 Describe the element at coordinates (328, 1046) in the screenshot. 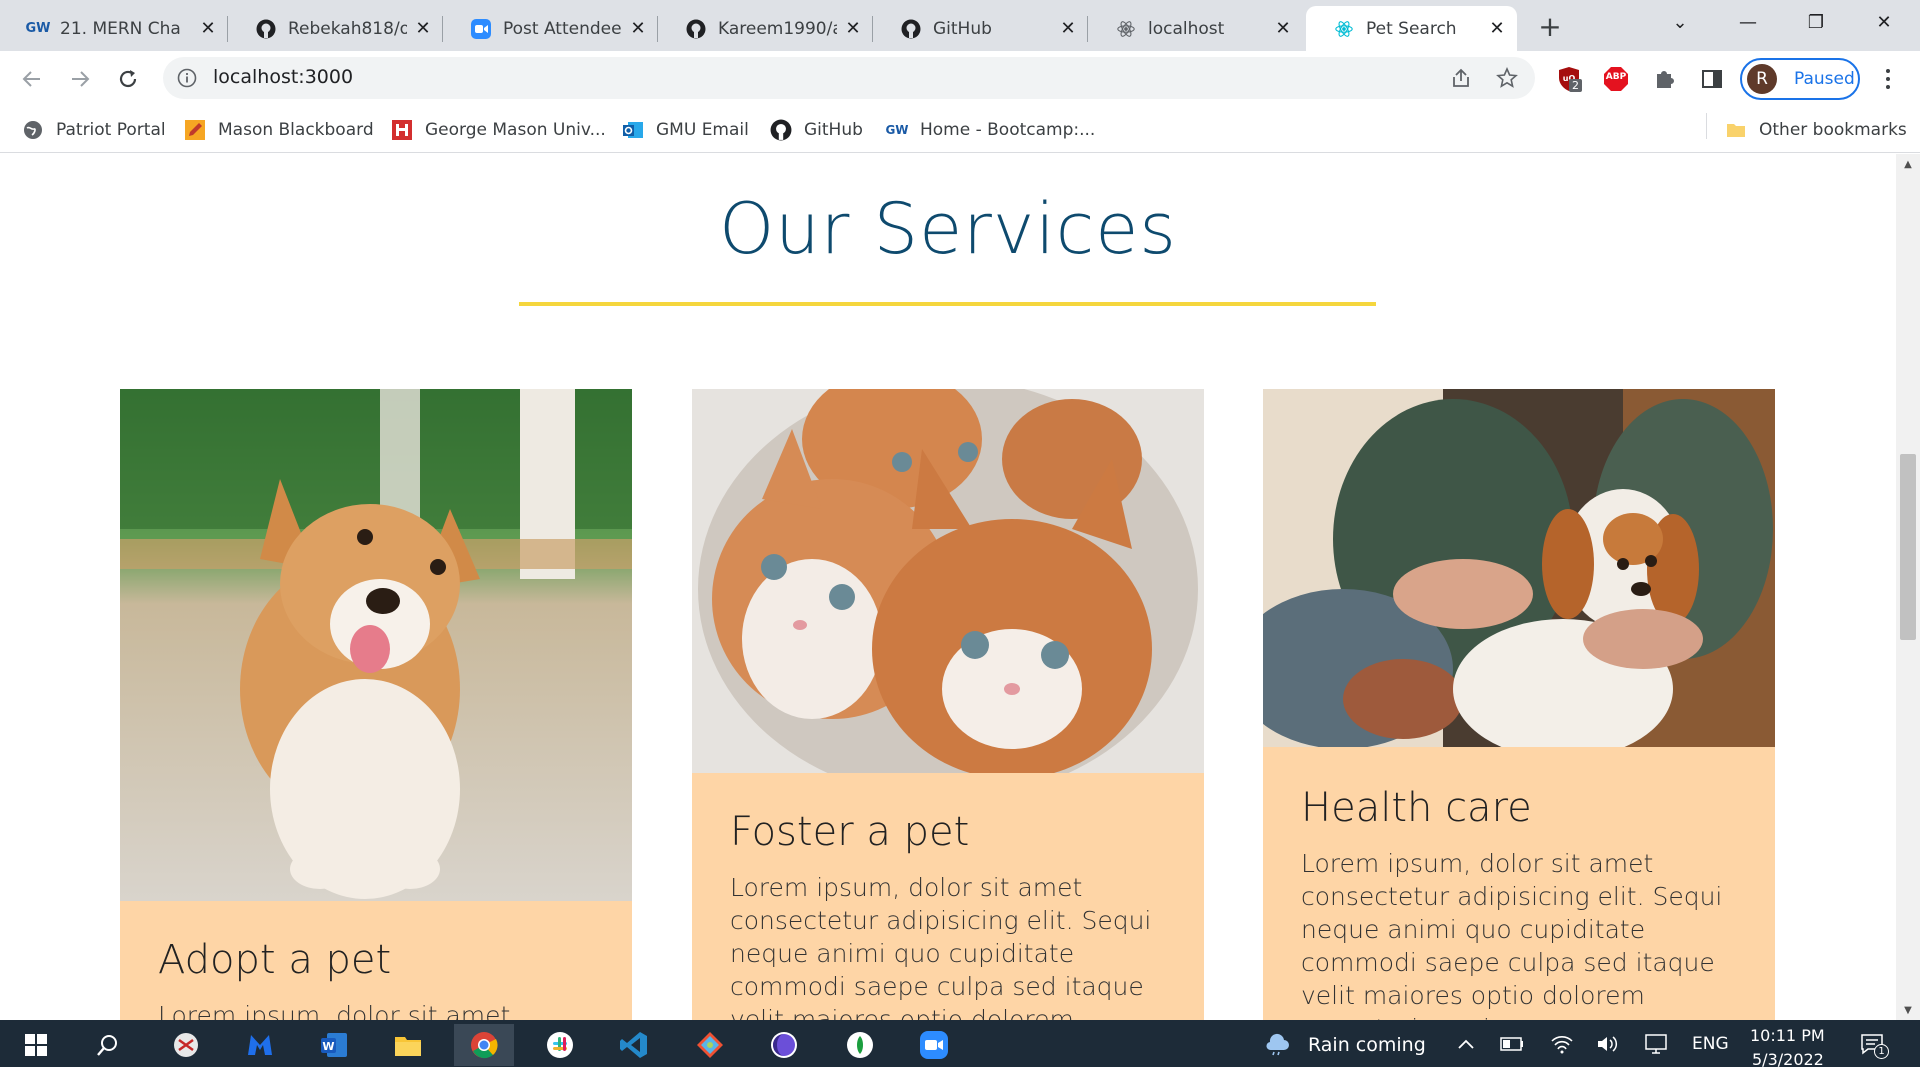

I see `svg-text: W` at that location.